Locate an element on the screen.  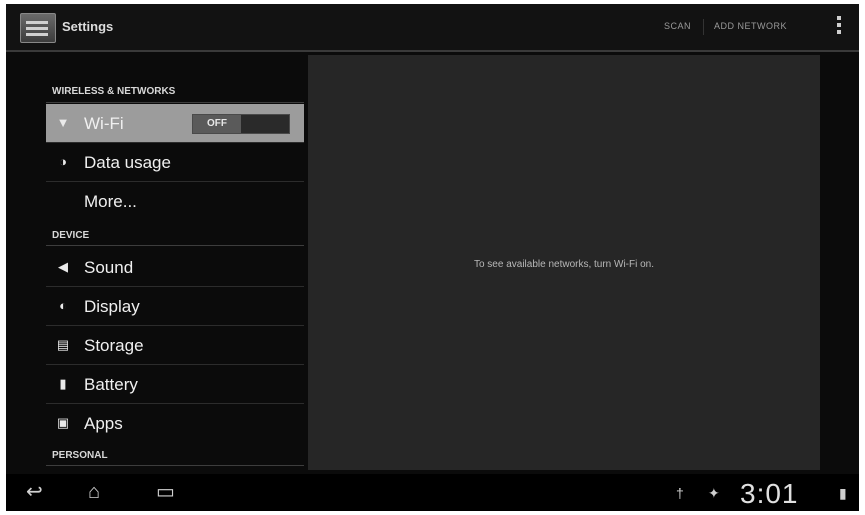
debug-icon: ✦ is located at coordinates (714, 493).